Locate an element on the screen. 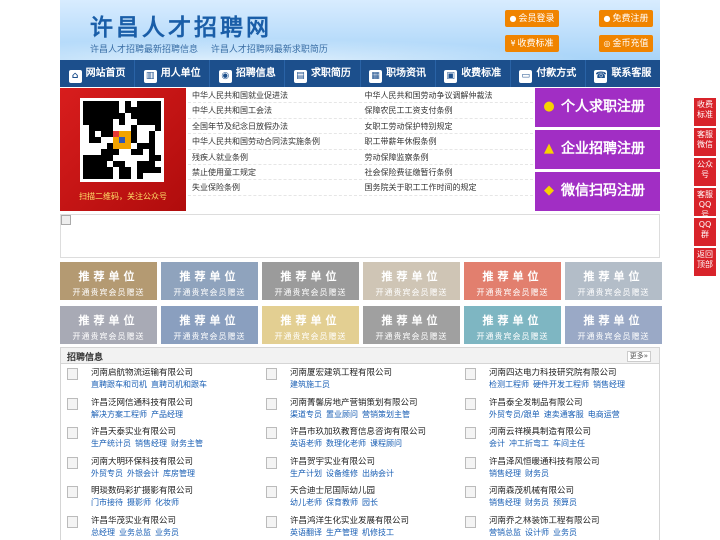 The height and width of the screenshot is (540, 720). position-link: 财务主管 is located at coordinates (187, 443).